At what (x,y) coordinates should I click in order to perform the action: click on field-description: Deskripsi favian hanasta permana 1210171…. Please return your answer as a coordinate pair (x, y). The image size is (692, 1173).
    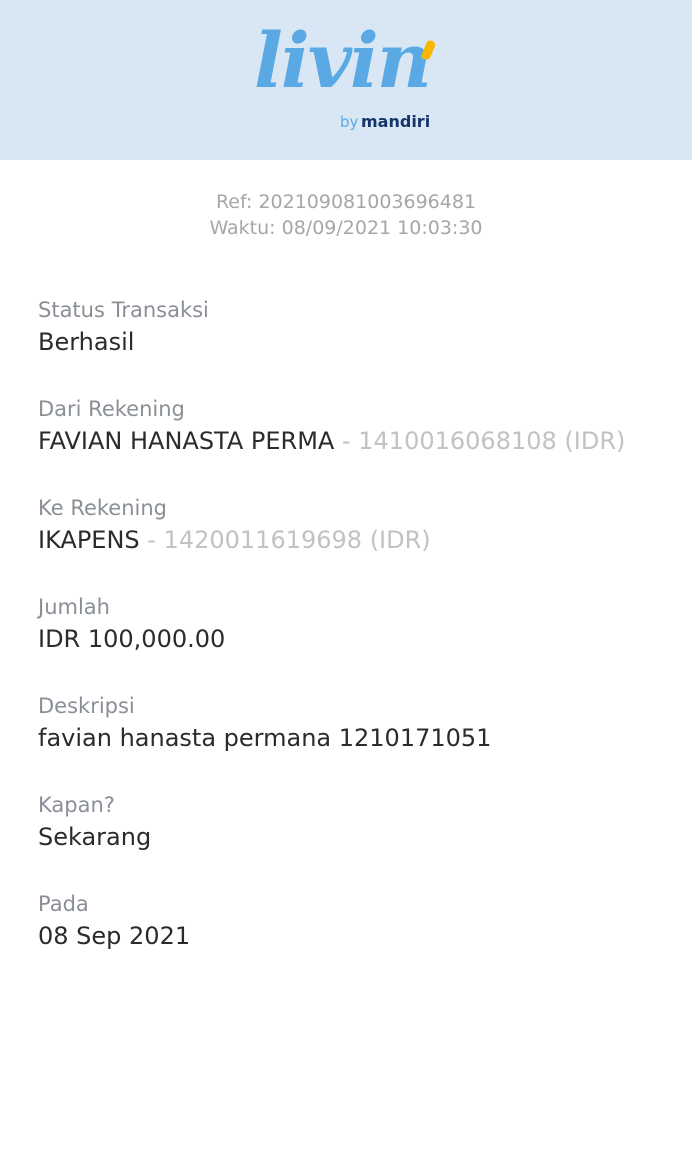
    Looking at the image, I should click on (264, 723).